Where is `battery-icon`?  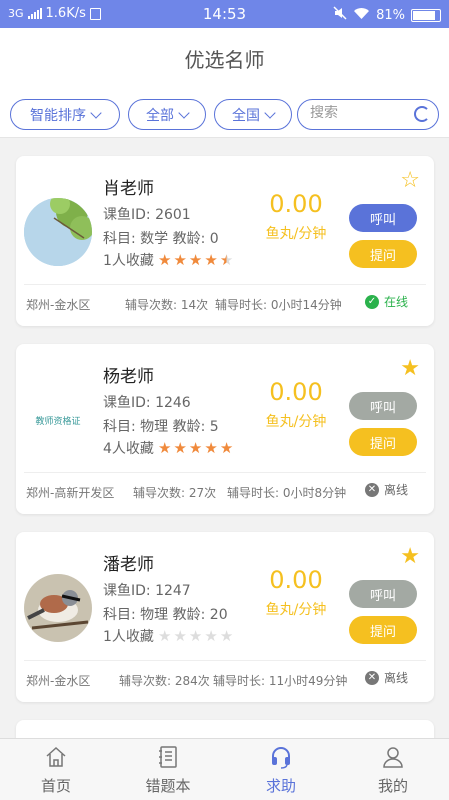
battery-icon is located at coordinates (426, 15).